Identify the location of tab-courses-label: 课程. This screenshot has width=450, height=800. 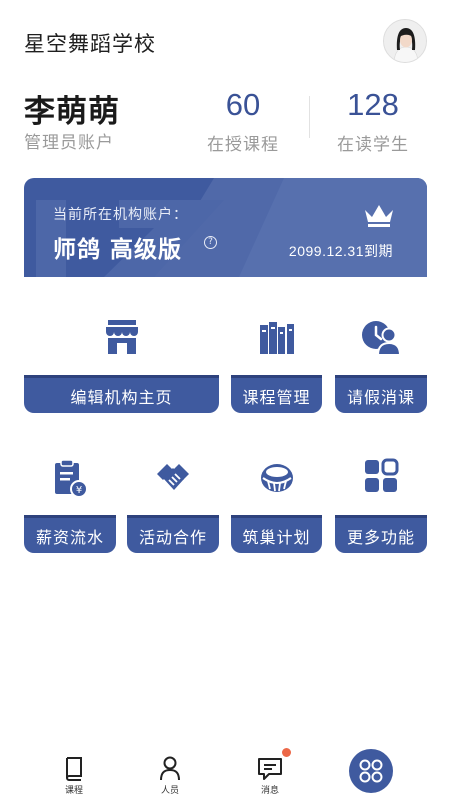
(73, 791).